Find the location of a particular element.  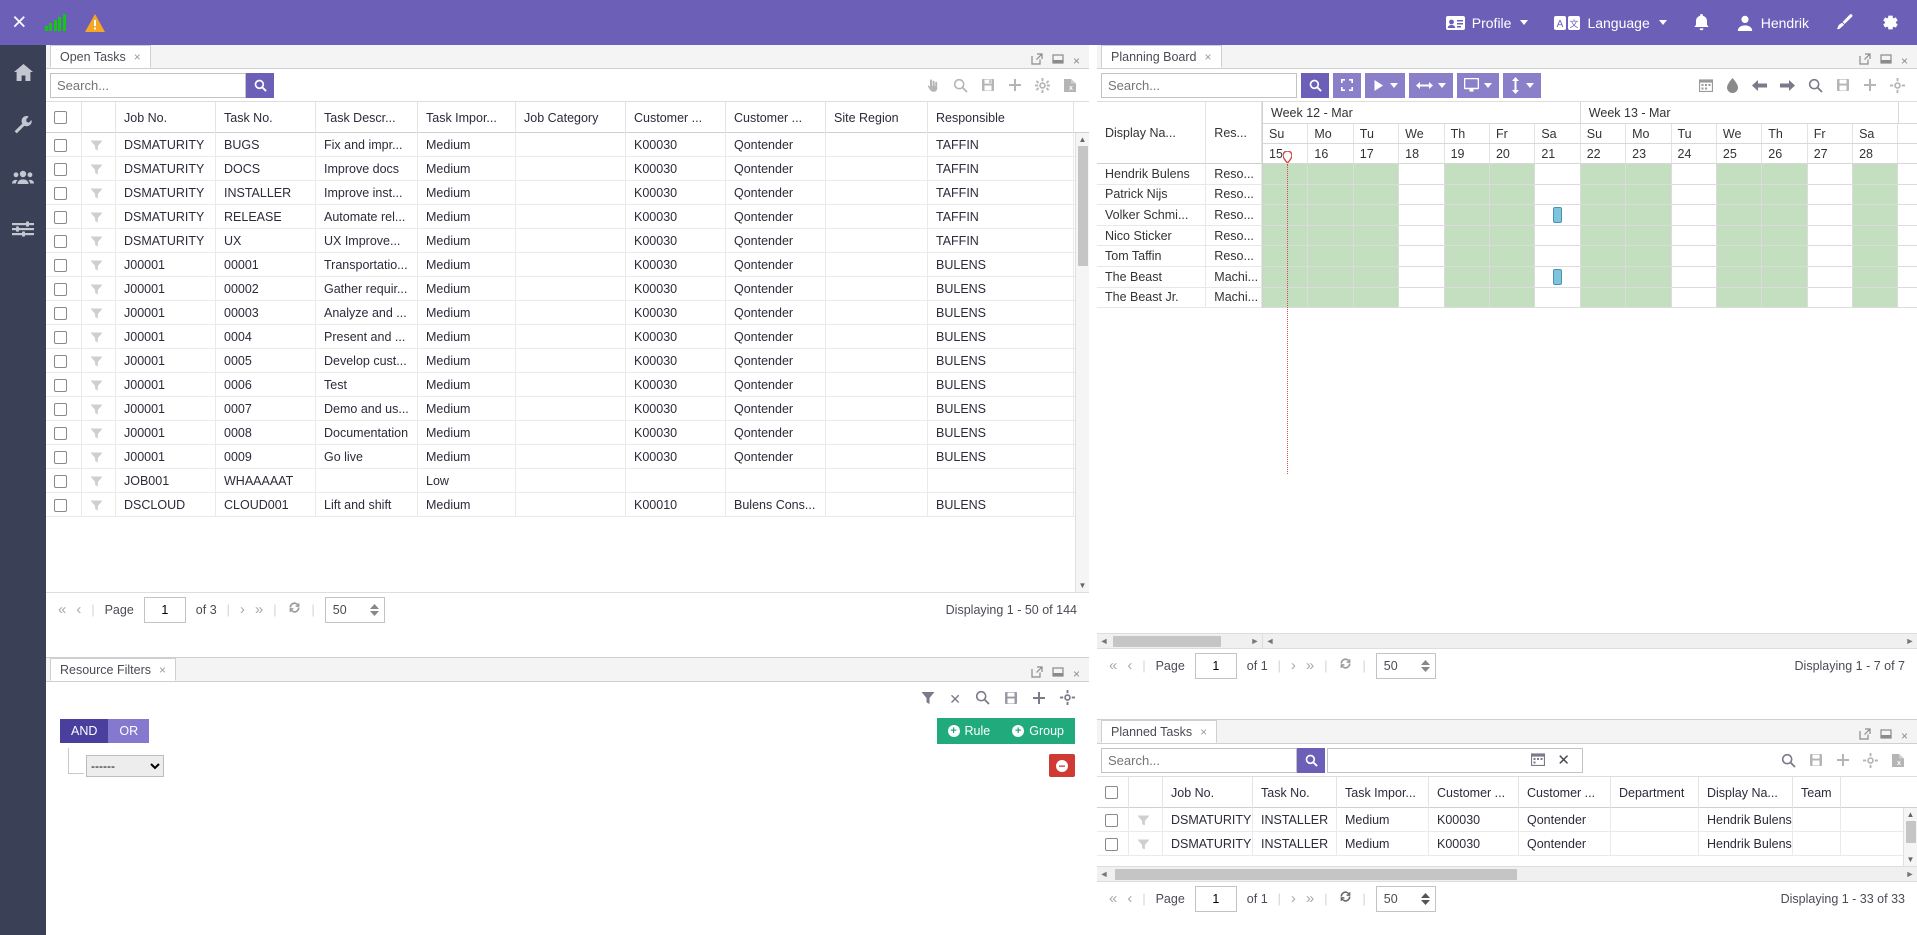

tab-planning-board: Planning Board × is located at coordinates (1161, 56).